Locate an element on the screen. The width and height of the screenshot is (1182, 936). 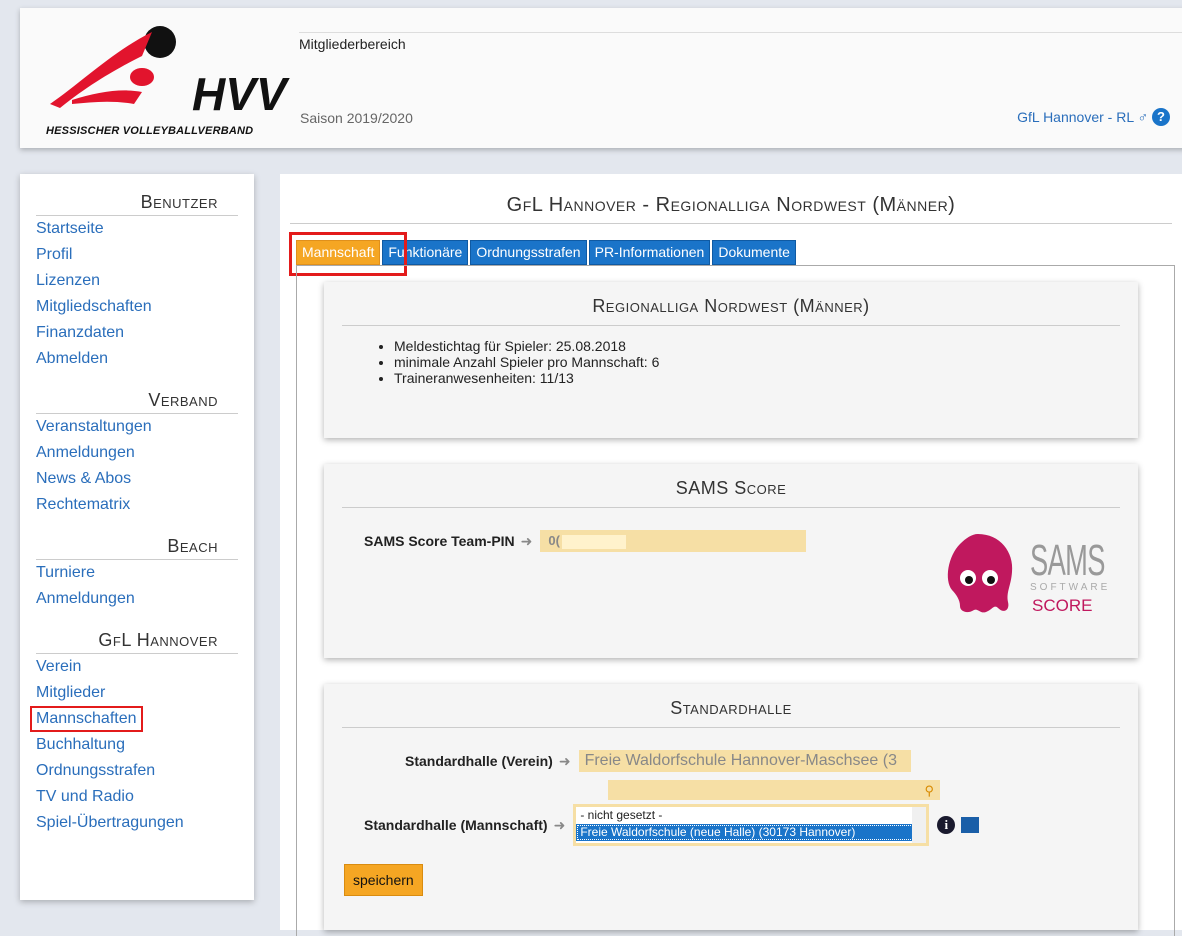
sidebar-section-title: Verband is located at coordinates (137, 402).